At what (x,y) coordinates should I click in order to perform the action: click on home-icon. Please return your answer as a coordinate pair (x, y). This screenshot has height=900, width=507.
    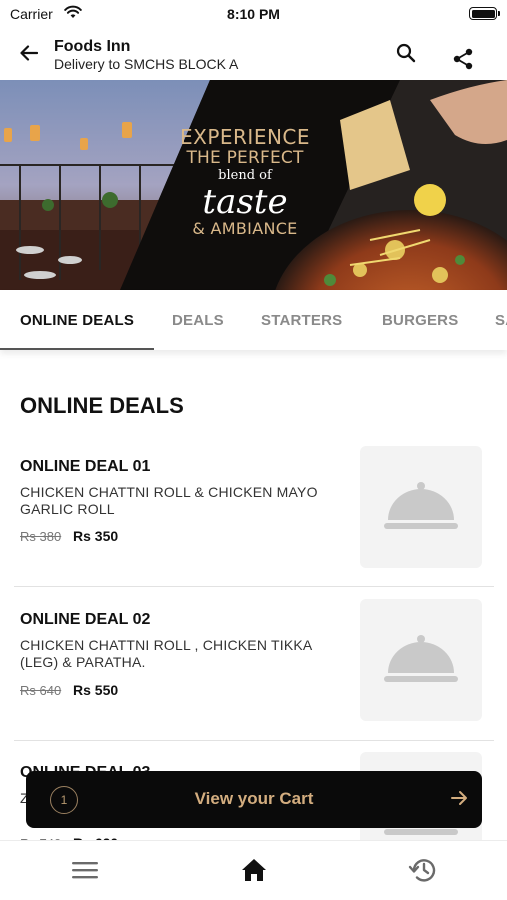
    Looking at the image, I should click on (254, 870).